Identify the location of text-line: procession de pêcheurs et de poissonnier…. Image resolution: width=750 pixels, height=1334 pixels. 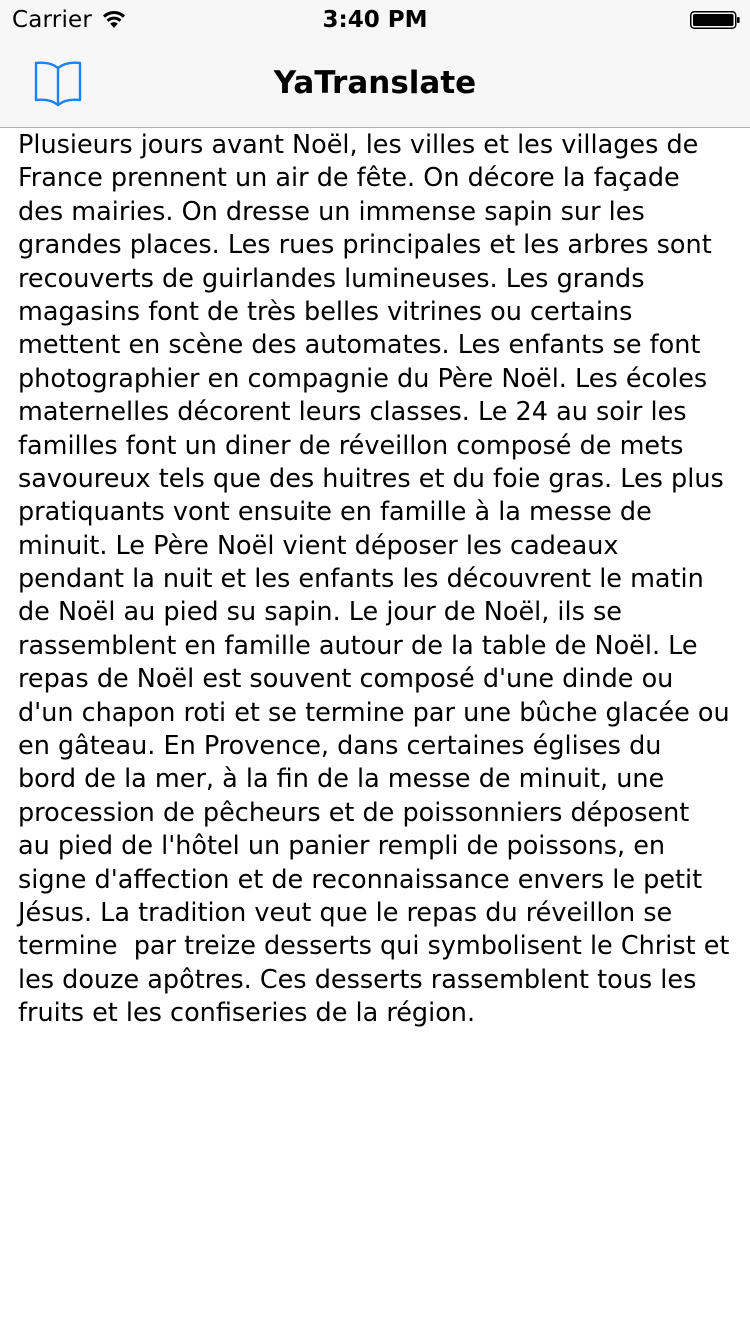
(354, 812).